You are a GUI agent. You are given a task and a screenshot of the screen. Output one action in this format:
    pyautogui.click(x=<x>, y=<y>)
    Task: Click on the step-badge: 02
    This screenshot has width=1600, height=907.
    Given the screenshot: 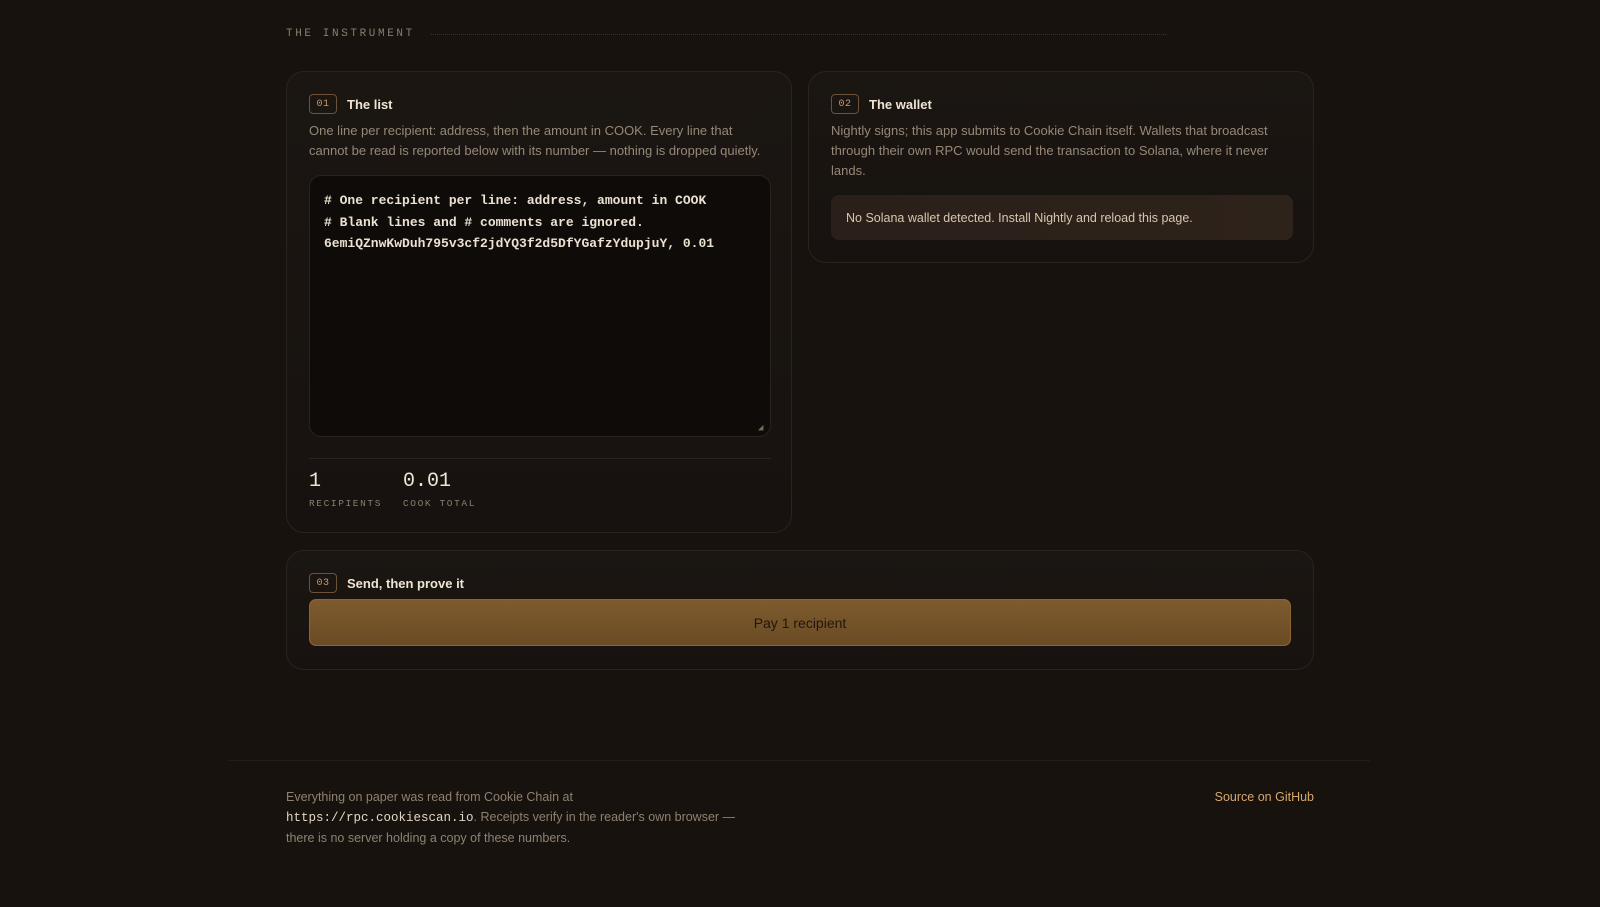 What is the action you would take?
    pyautogui.click(x=845, y=104)
    